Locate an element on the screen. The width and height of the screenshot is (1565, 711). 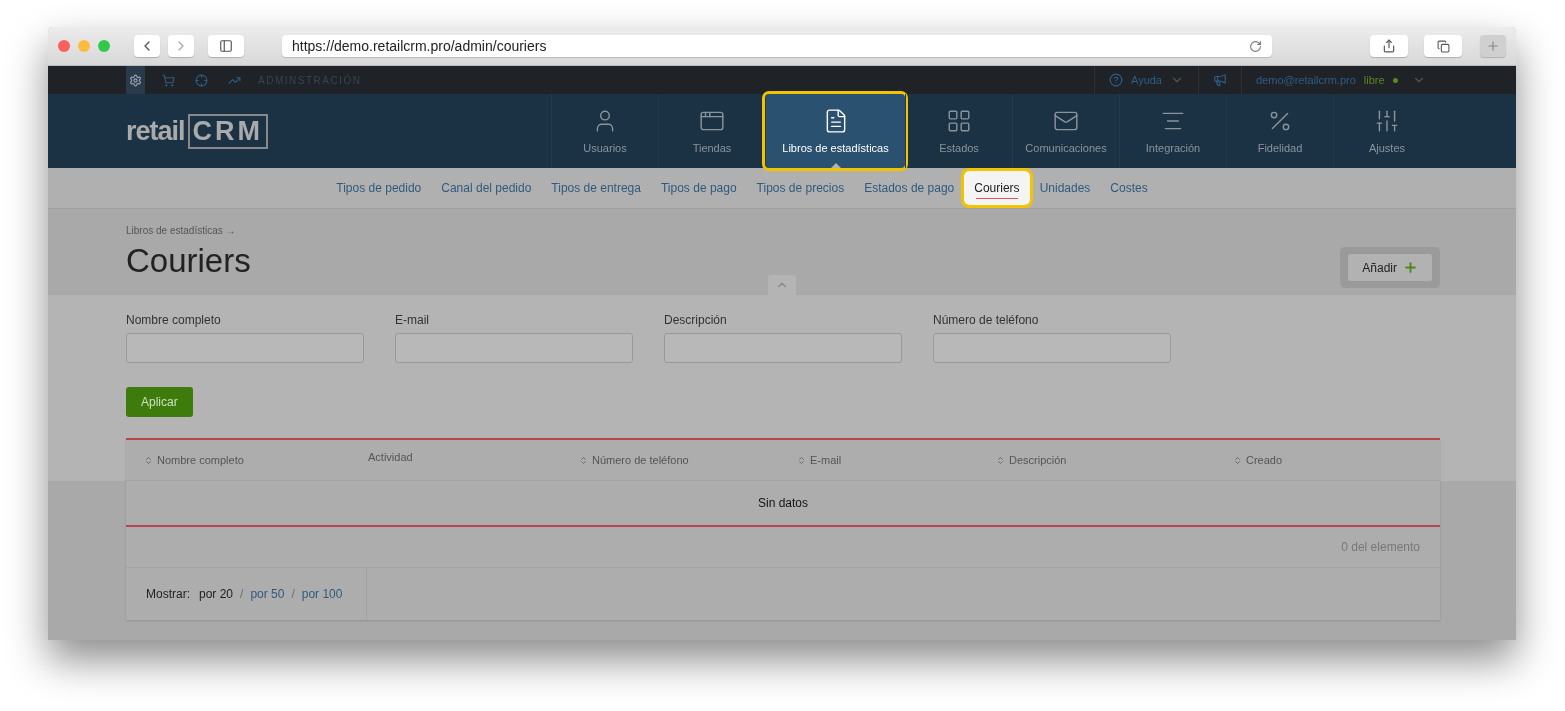
page-size-link: por 20 is located at coordinates (216, 594).